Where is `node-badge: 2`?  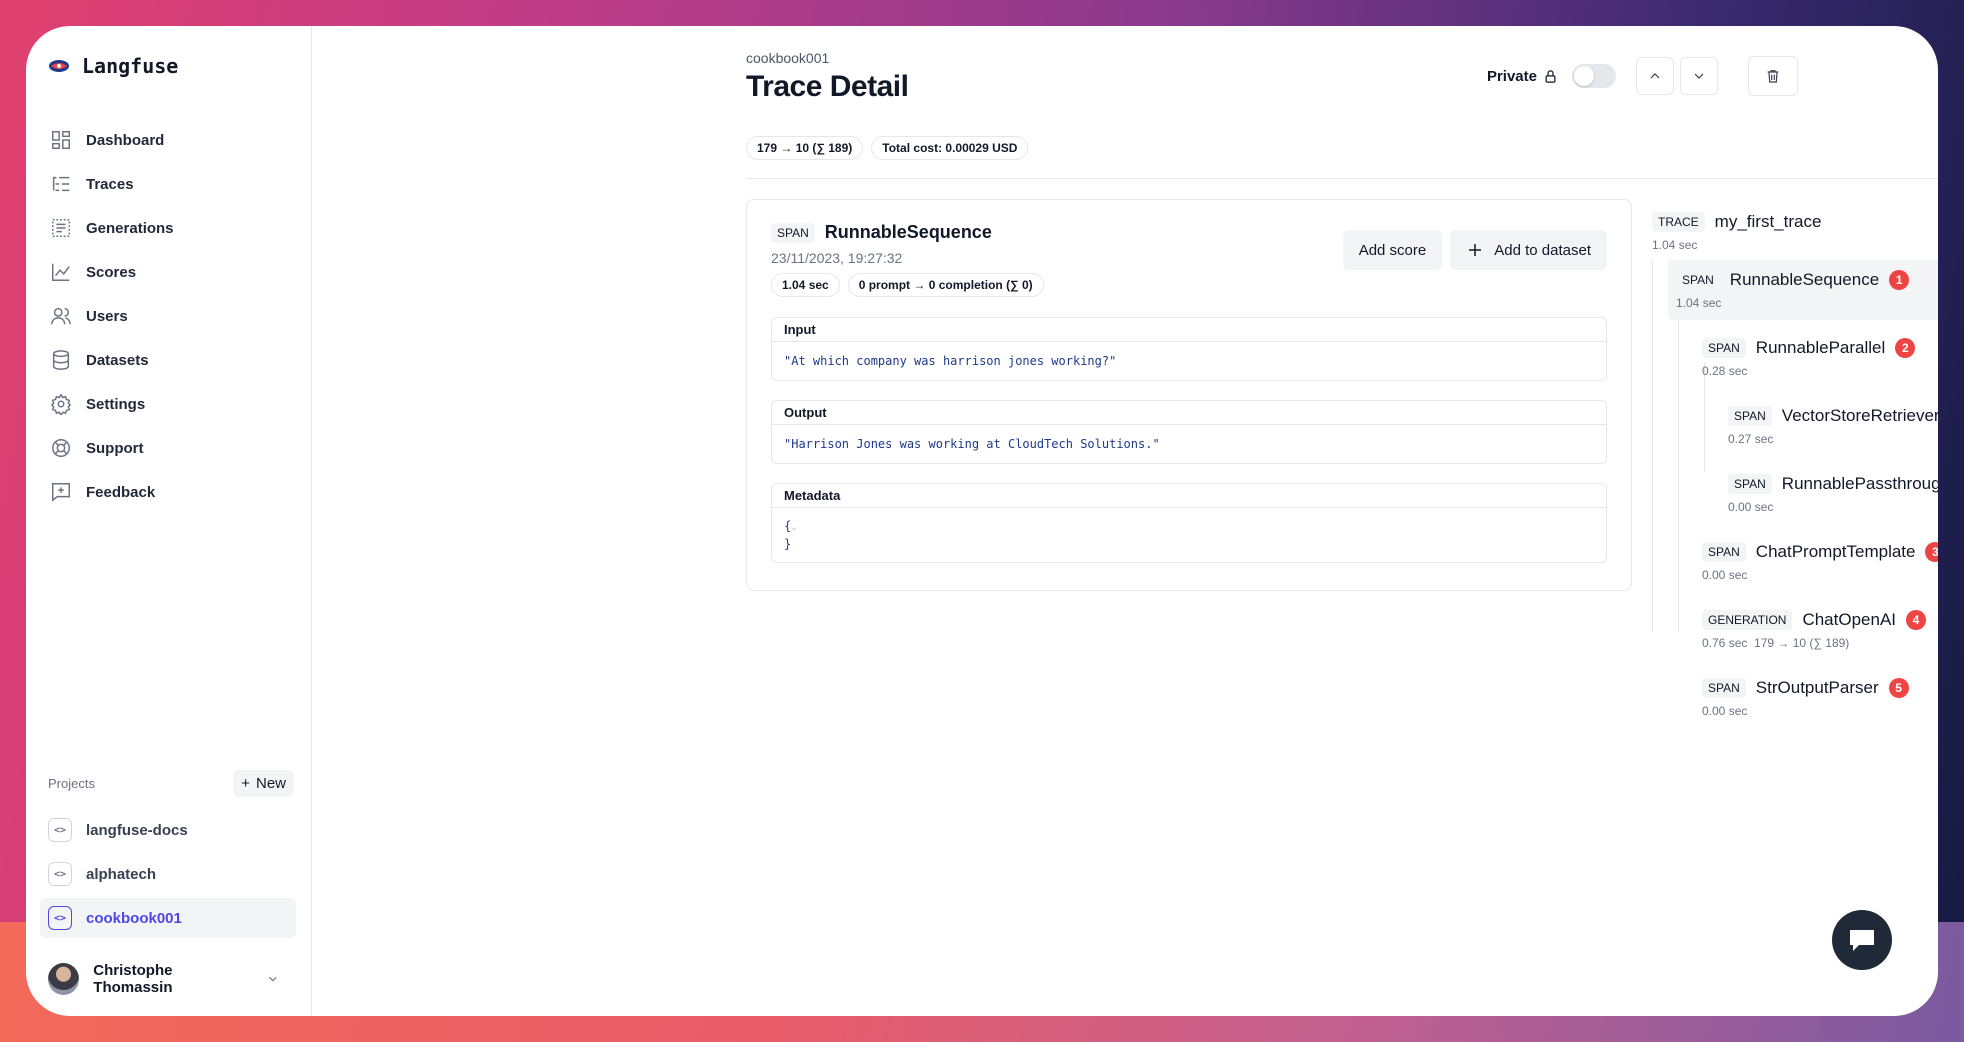
node-badge: 2 is located at coordinates (1905, 348).